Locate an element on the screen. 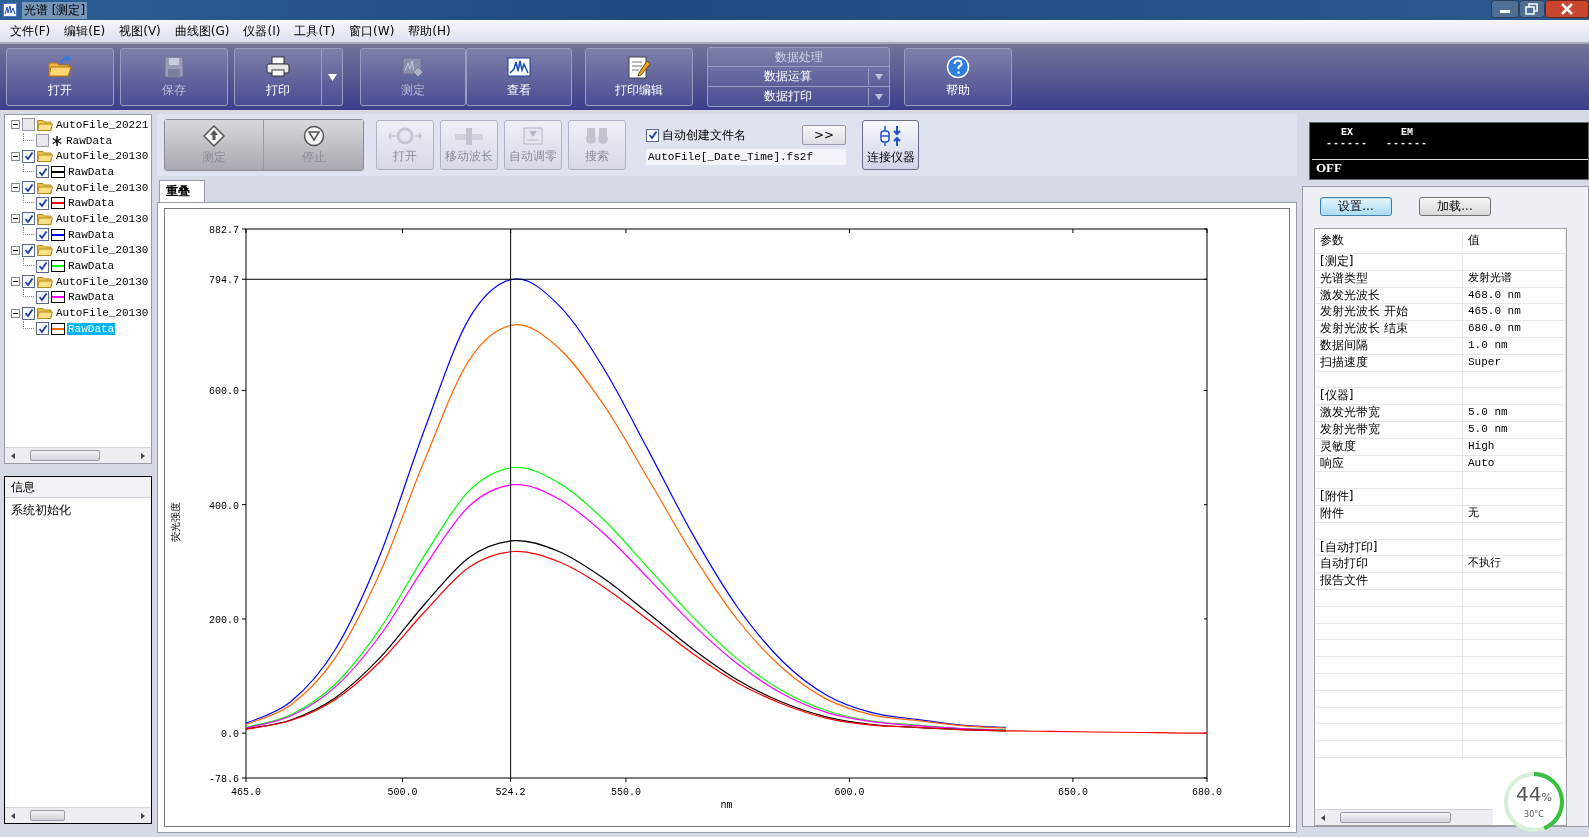 The image size is (1589, 837). x-tick-label: 600.0 is located at coordinates (849, 792).